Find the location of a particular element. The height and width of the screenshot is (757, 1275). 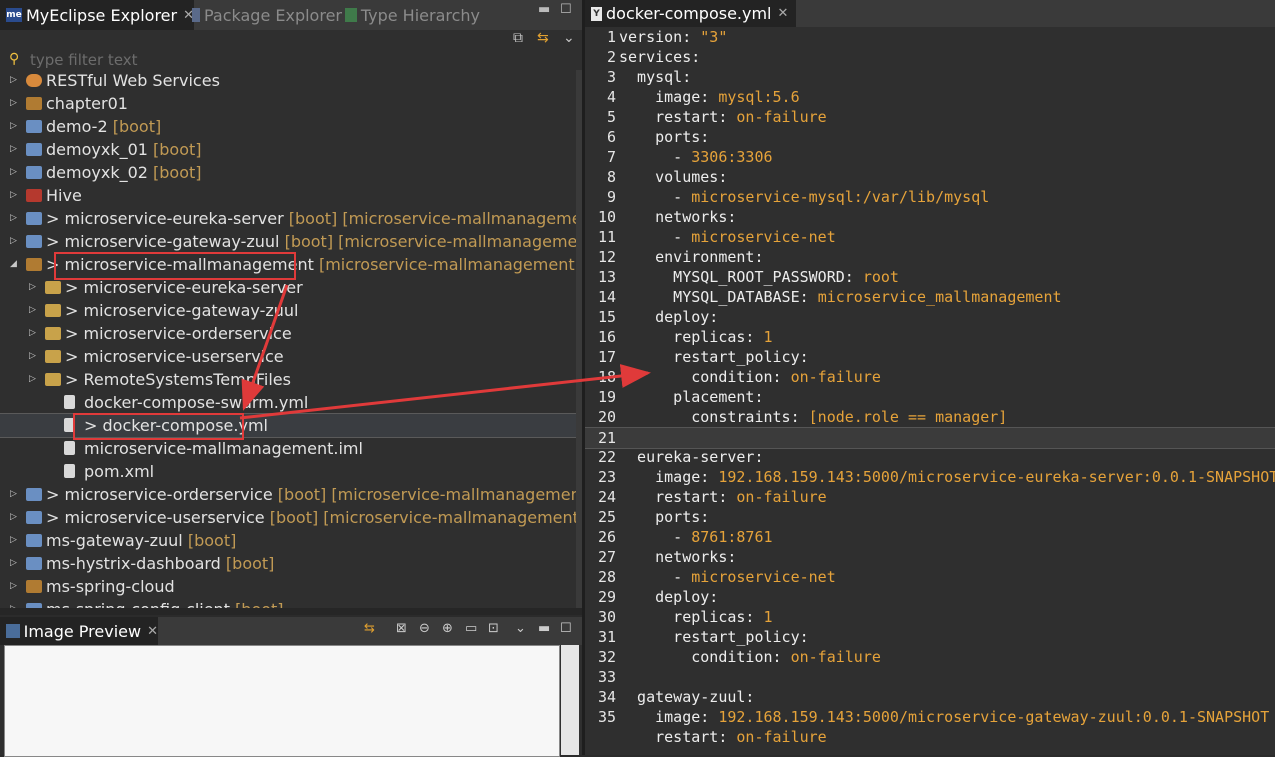

tree-row: ▷ ms-spring-cloud is located at coordinates (288, 586).